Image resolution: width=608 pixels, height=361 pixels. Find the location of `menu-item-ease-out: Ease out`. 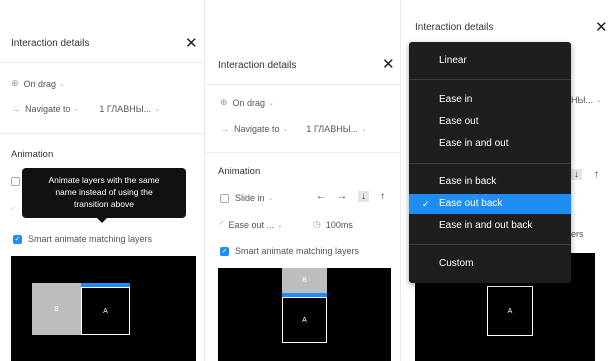

menu-item-ease-out: Ease out is located at coordinates (490, 122).